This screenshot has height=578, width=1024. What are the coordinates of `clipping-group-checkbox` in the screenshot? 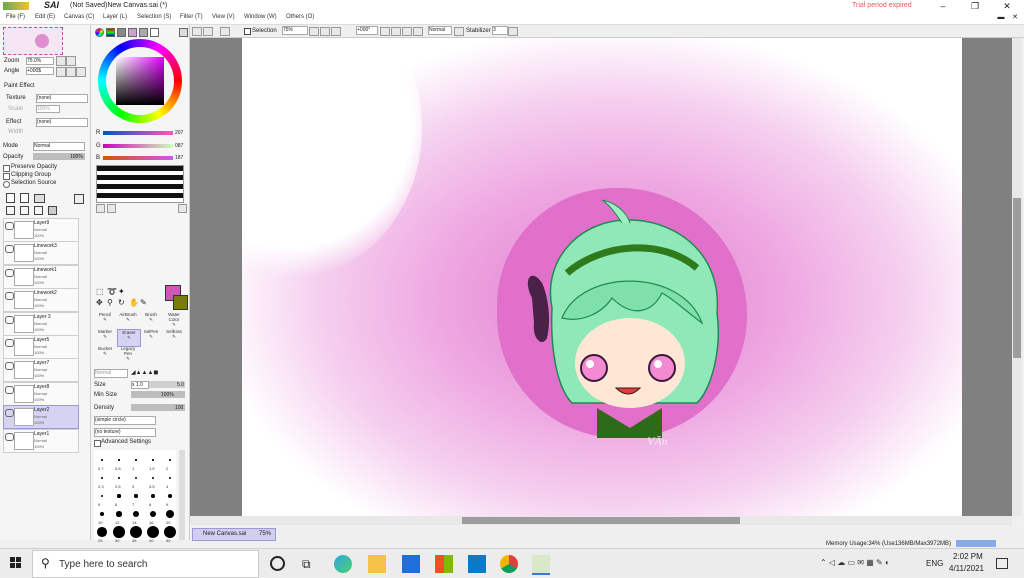 It's located at (6, 176).